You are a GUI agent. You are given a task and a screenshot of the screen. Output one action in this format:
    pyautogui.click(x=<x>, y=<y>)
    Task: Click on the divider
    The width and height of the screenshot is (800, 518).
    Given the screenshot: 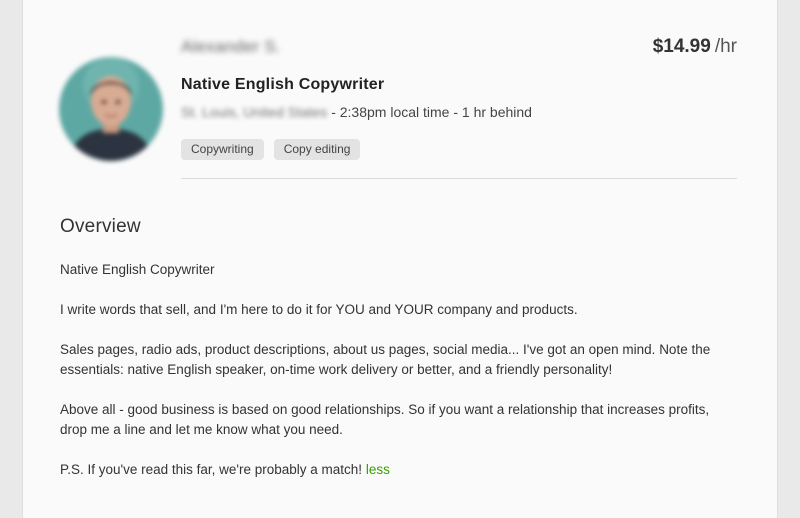 What is the action you would take?
    pyautogui.click(x=459, y=178)
    